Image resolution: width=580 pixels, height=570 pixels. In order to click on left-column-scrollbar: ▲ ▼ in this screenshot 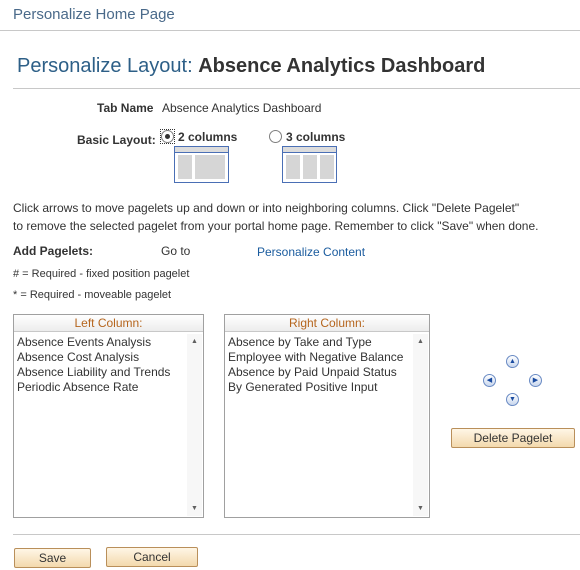, I will do `click(194, 425)`.